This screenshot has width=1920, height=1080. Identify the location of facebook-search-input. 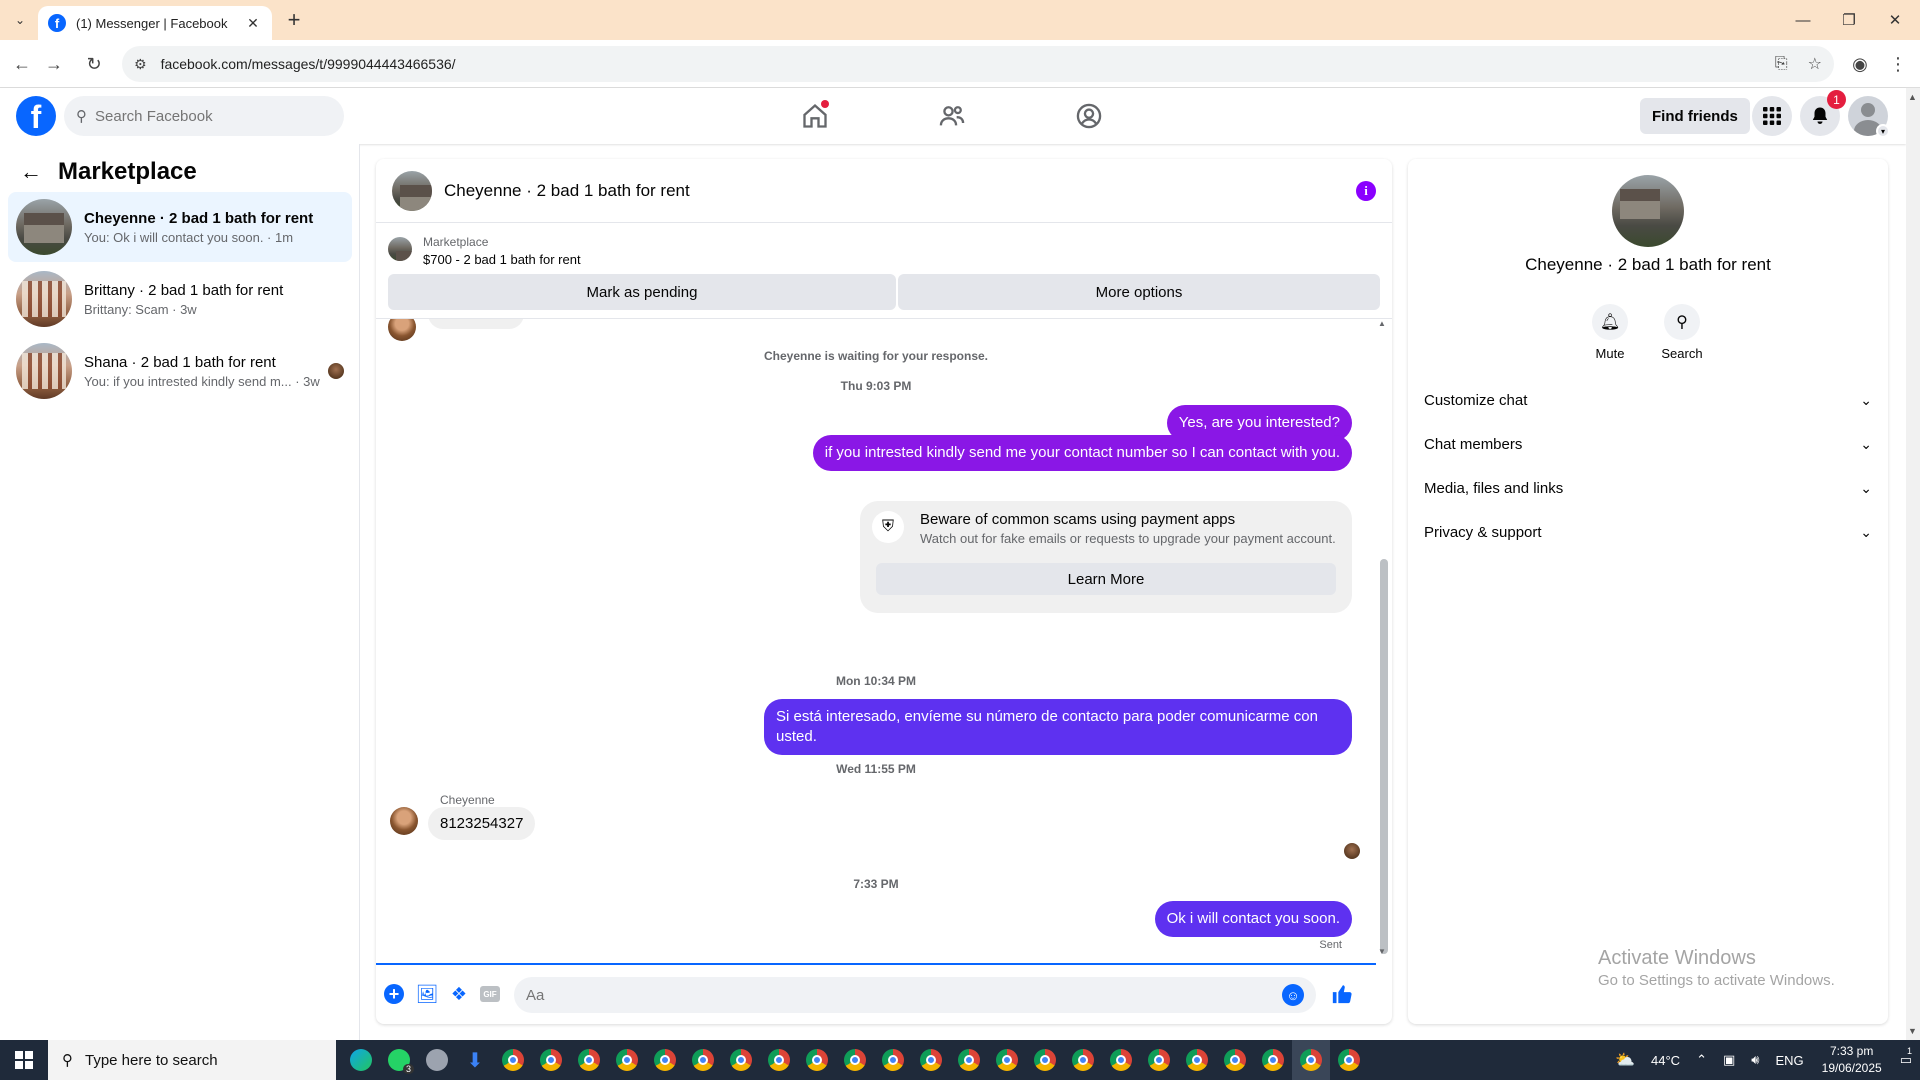
(205, 116).